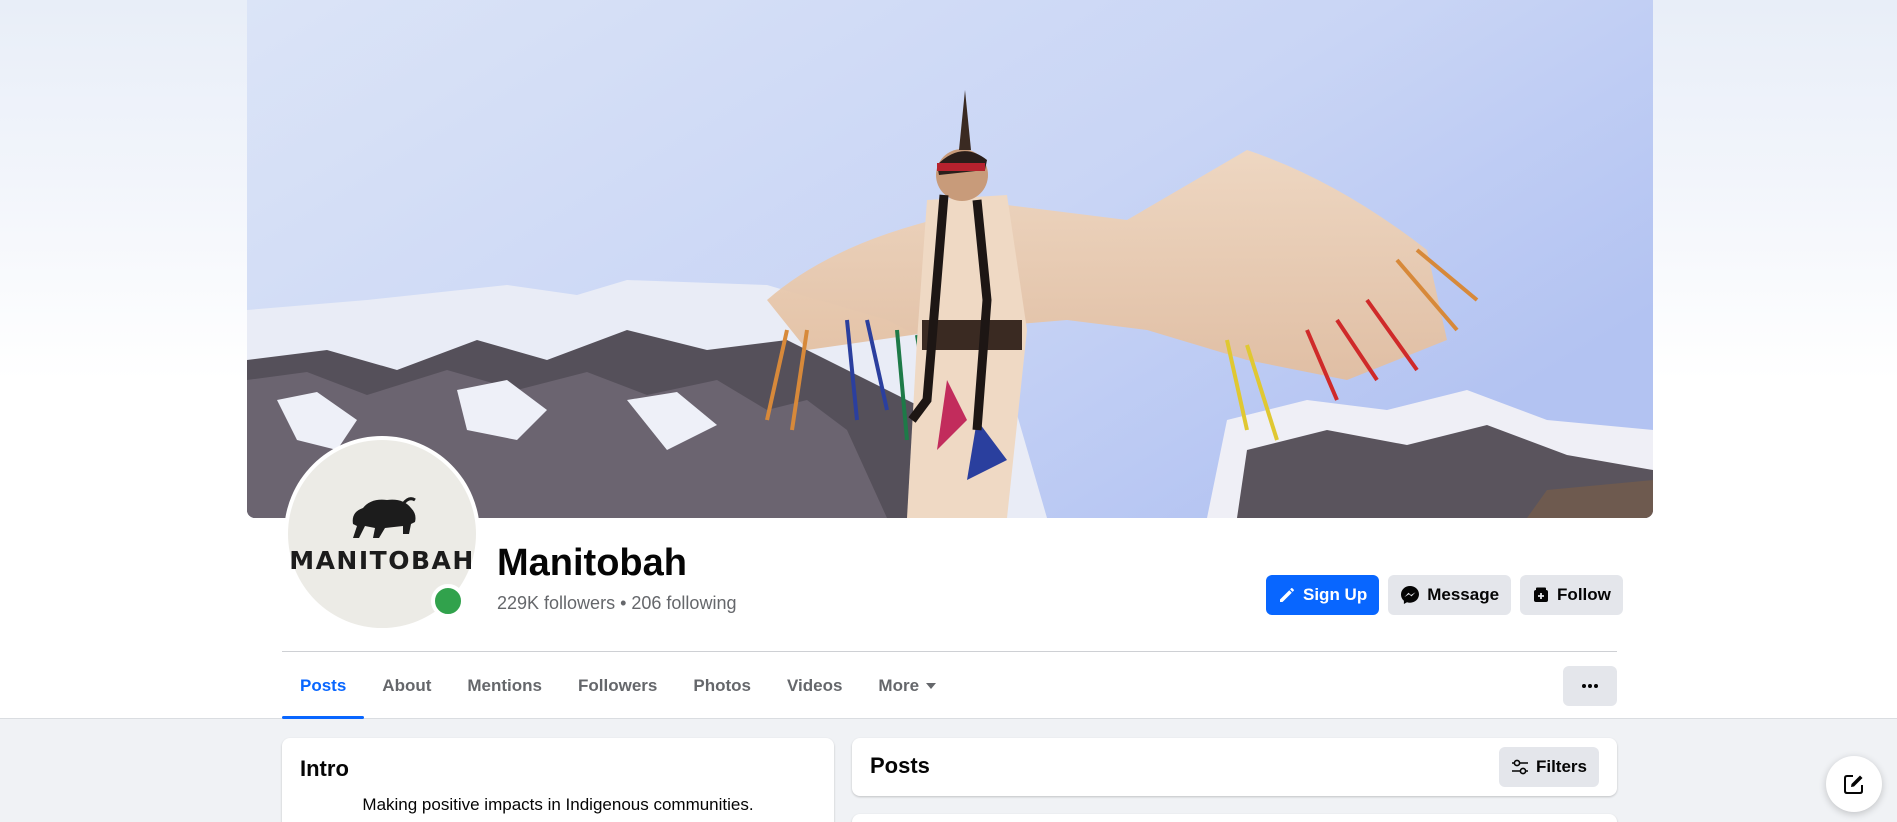 The height and width of the screenshot is (822, 1897). What do you see at coordinates (1561, 766) in the screenshot?
I see `filters-label: Filters` at bounding box center [1561, 766].